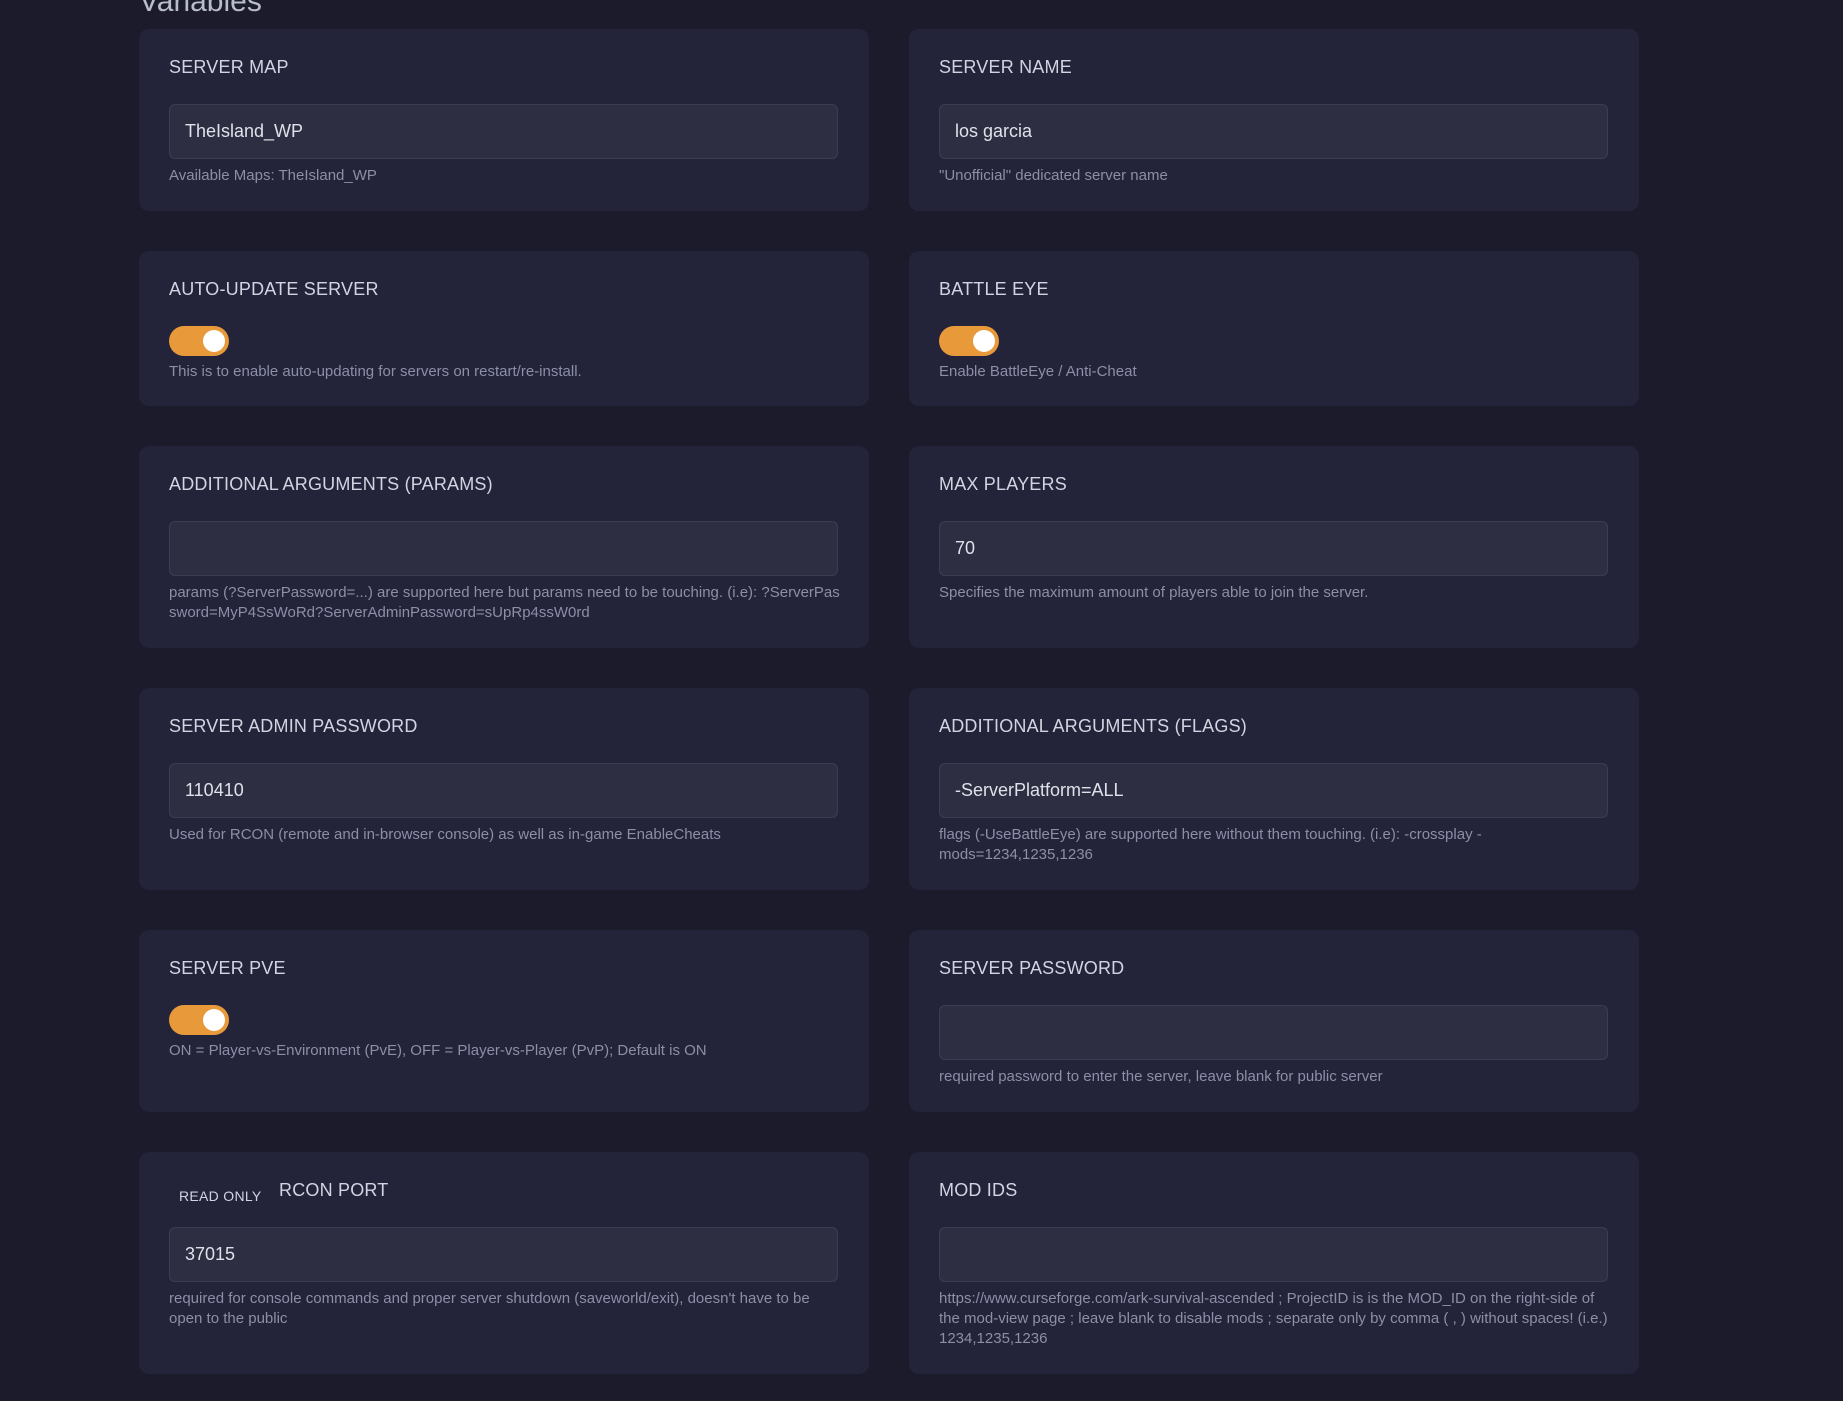 The image size is (1843, 1401). What do you see at coordinates (1273, 131) in the screenshot?
I see `server-name-input` at bounding box center [1273, 131].